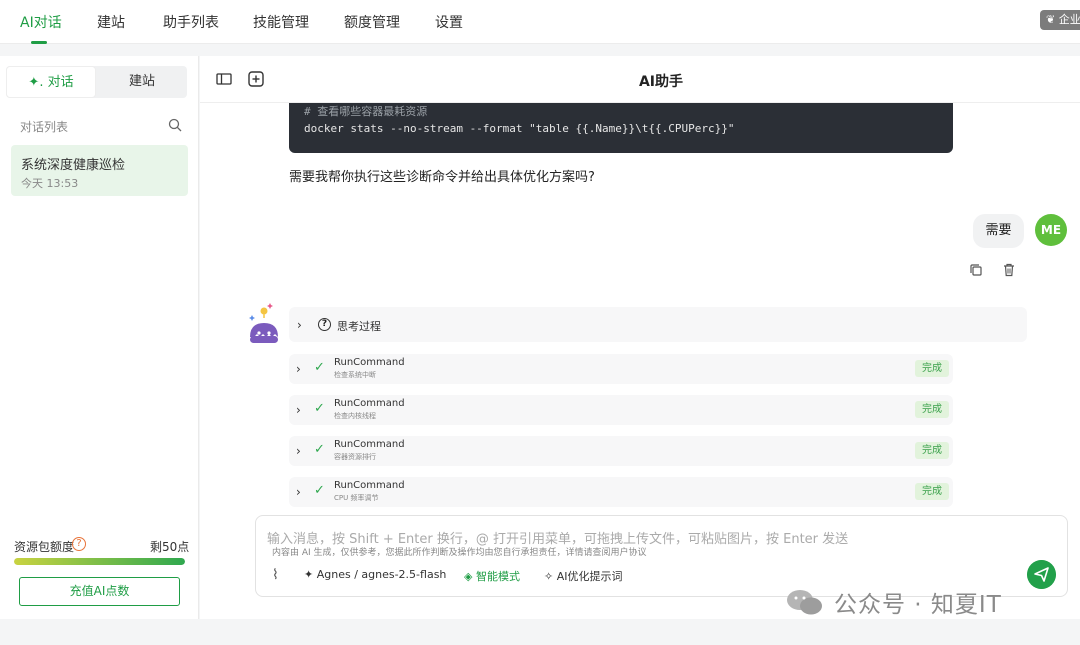  I want to click on quota-progress-bar, so click(99, 561).